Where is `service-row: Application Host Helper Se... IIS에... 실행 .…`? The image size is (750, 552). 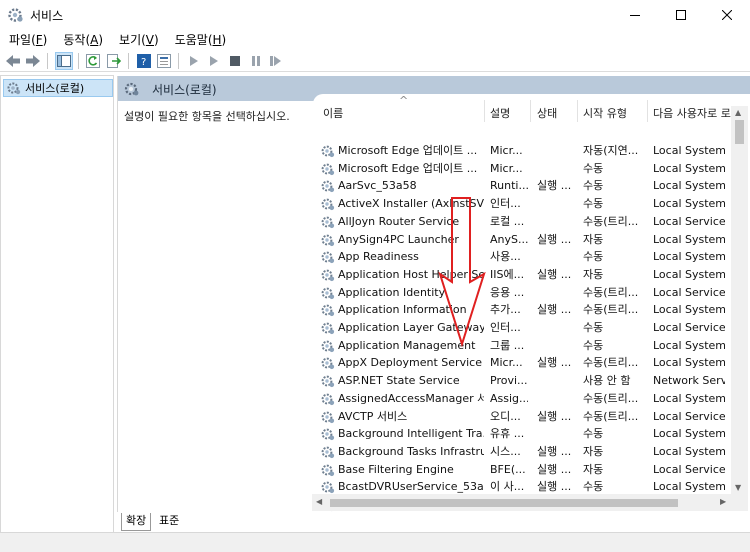 service-row: Application Host Helper Se... IIS에... 실행 .… is located at coordinates (531, 275).